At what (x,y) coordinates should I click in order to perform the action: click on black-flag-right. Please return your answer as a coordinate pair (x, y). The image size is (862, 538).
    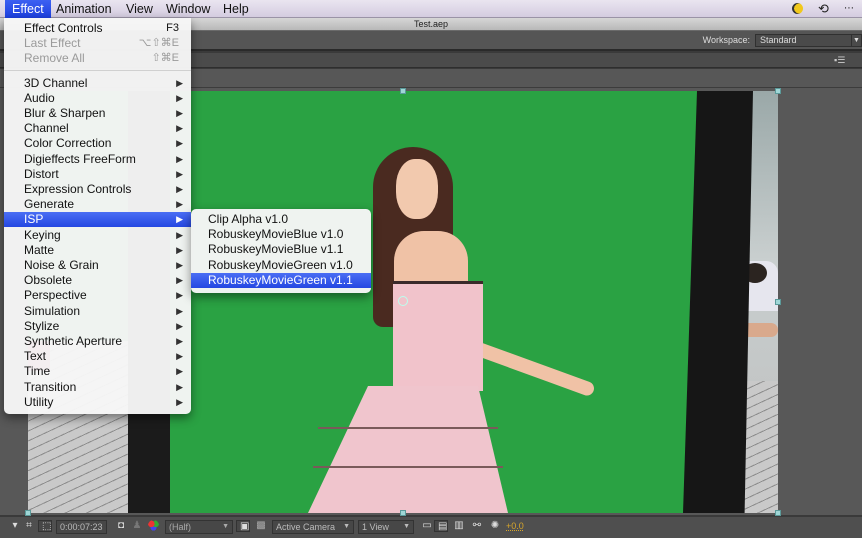
    Looking at the image, I should click on (718, 302).